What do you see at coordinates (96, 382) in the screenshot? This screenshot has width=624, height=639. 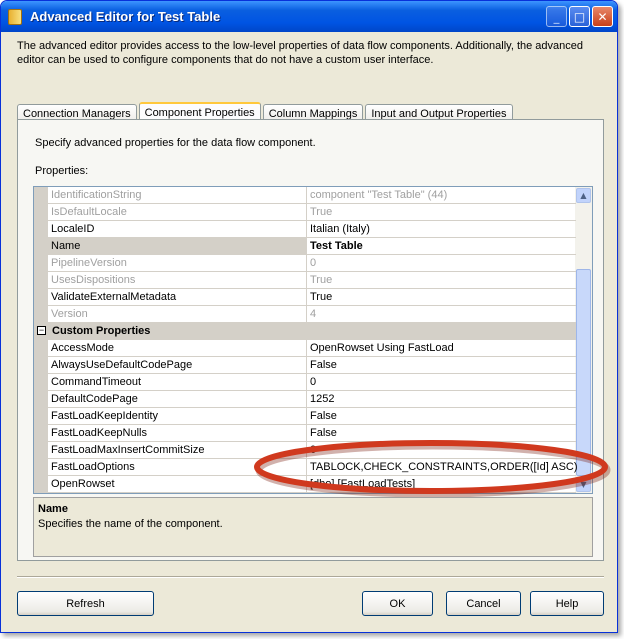 I see `property-name: CommandTimeout` at bounding box center [96, 382].